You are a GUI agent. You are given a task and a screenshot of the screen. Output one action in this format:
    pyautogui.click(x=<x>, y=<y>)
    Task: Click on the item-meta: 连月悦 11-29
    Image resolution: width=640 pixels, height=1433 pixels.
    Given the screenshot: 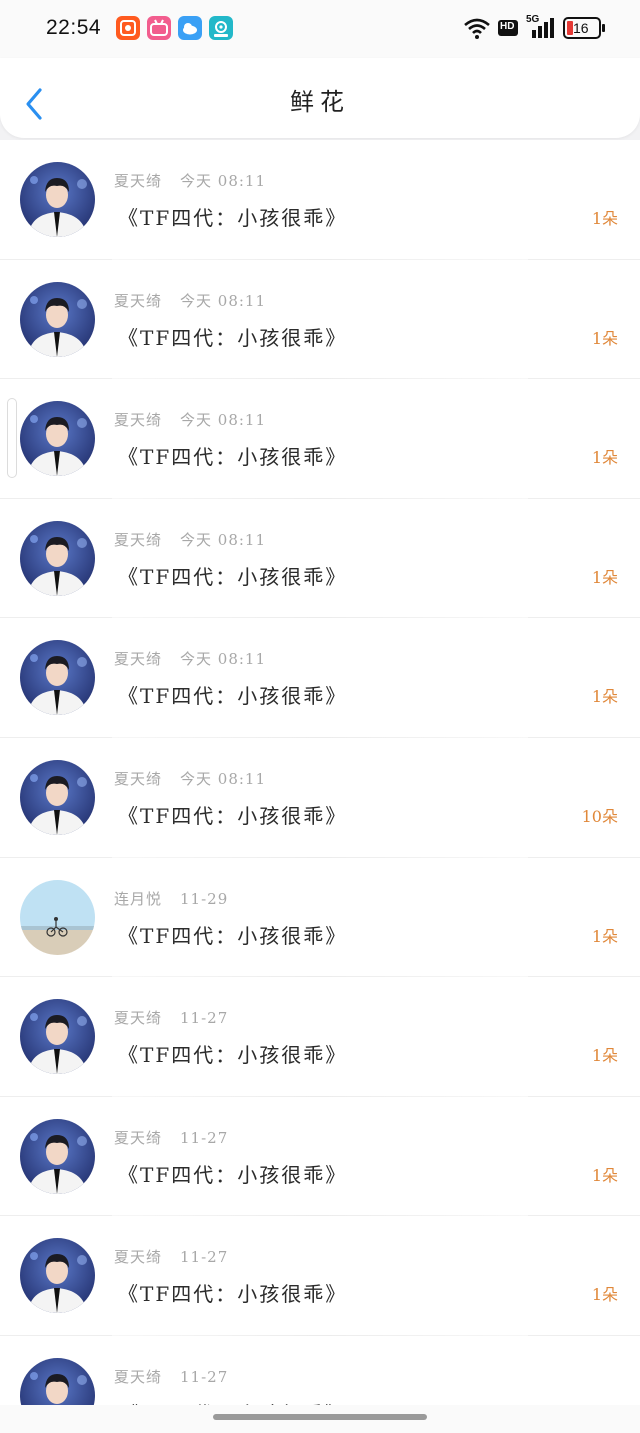 What is the action you would take?
    pyautogui.click(x=171, y=898)
    